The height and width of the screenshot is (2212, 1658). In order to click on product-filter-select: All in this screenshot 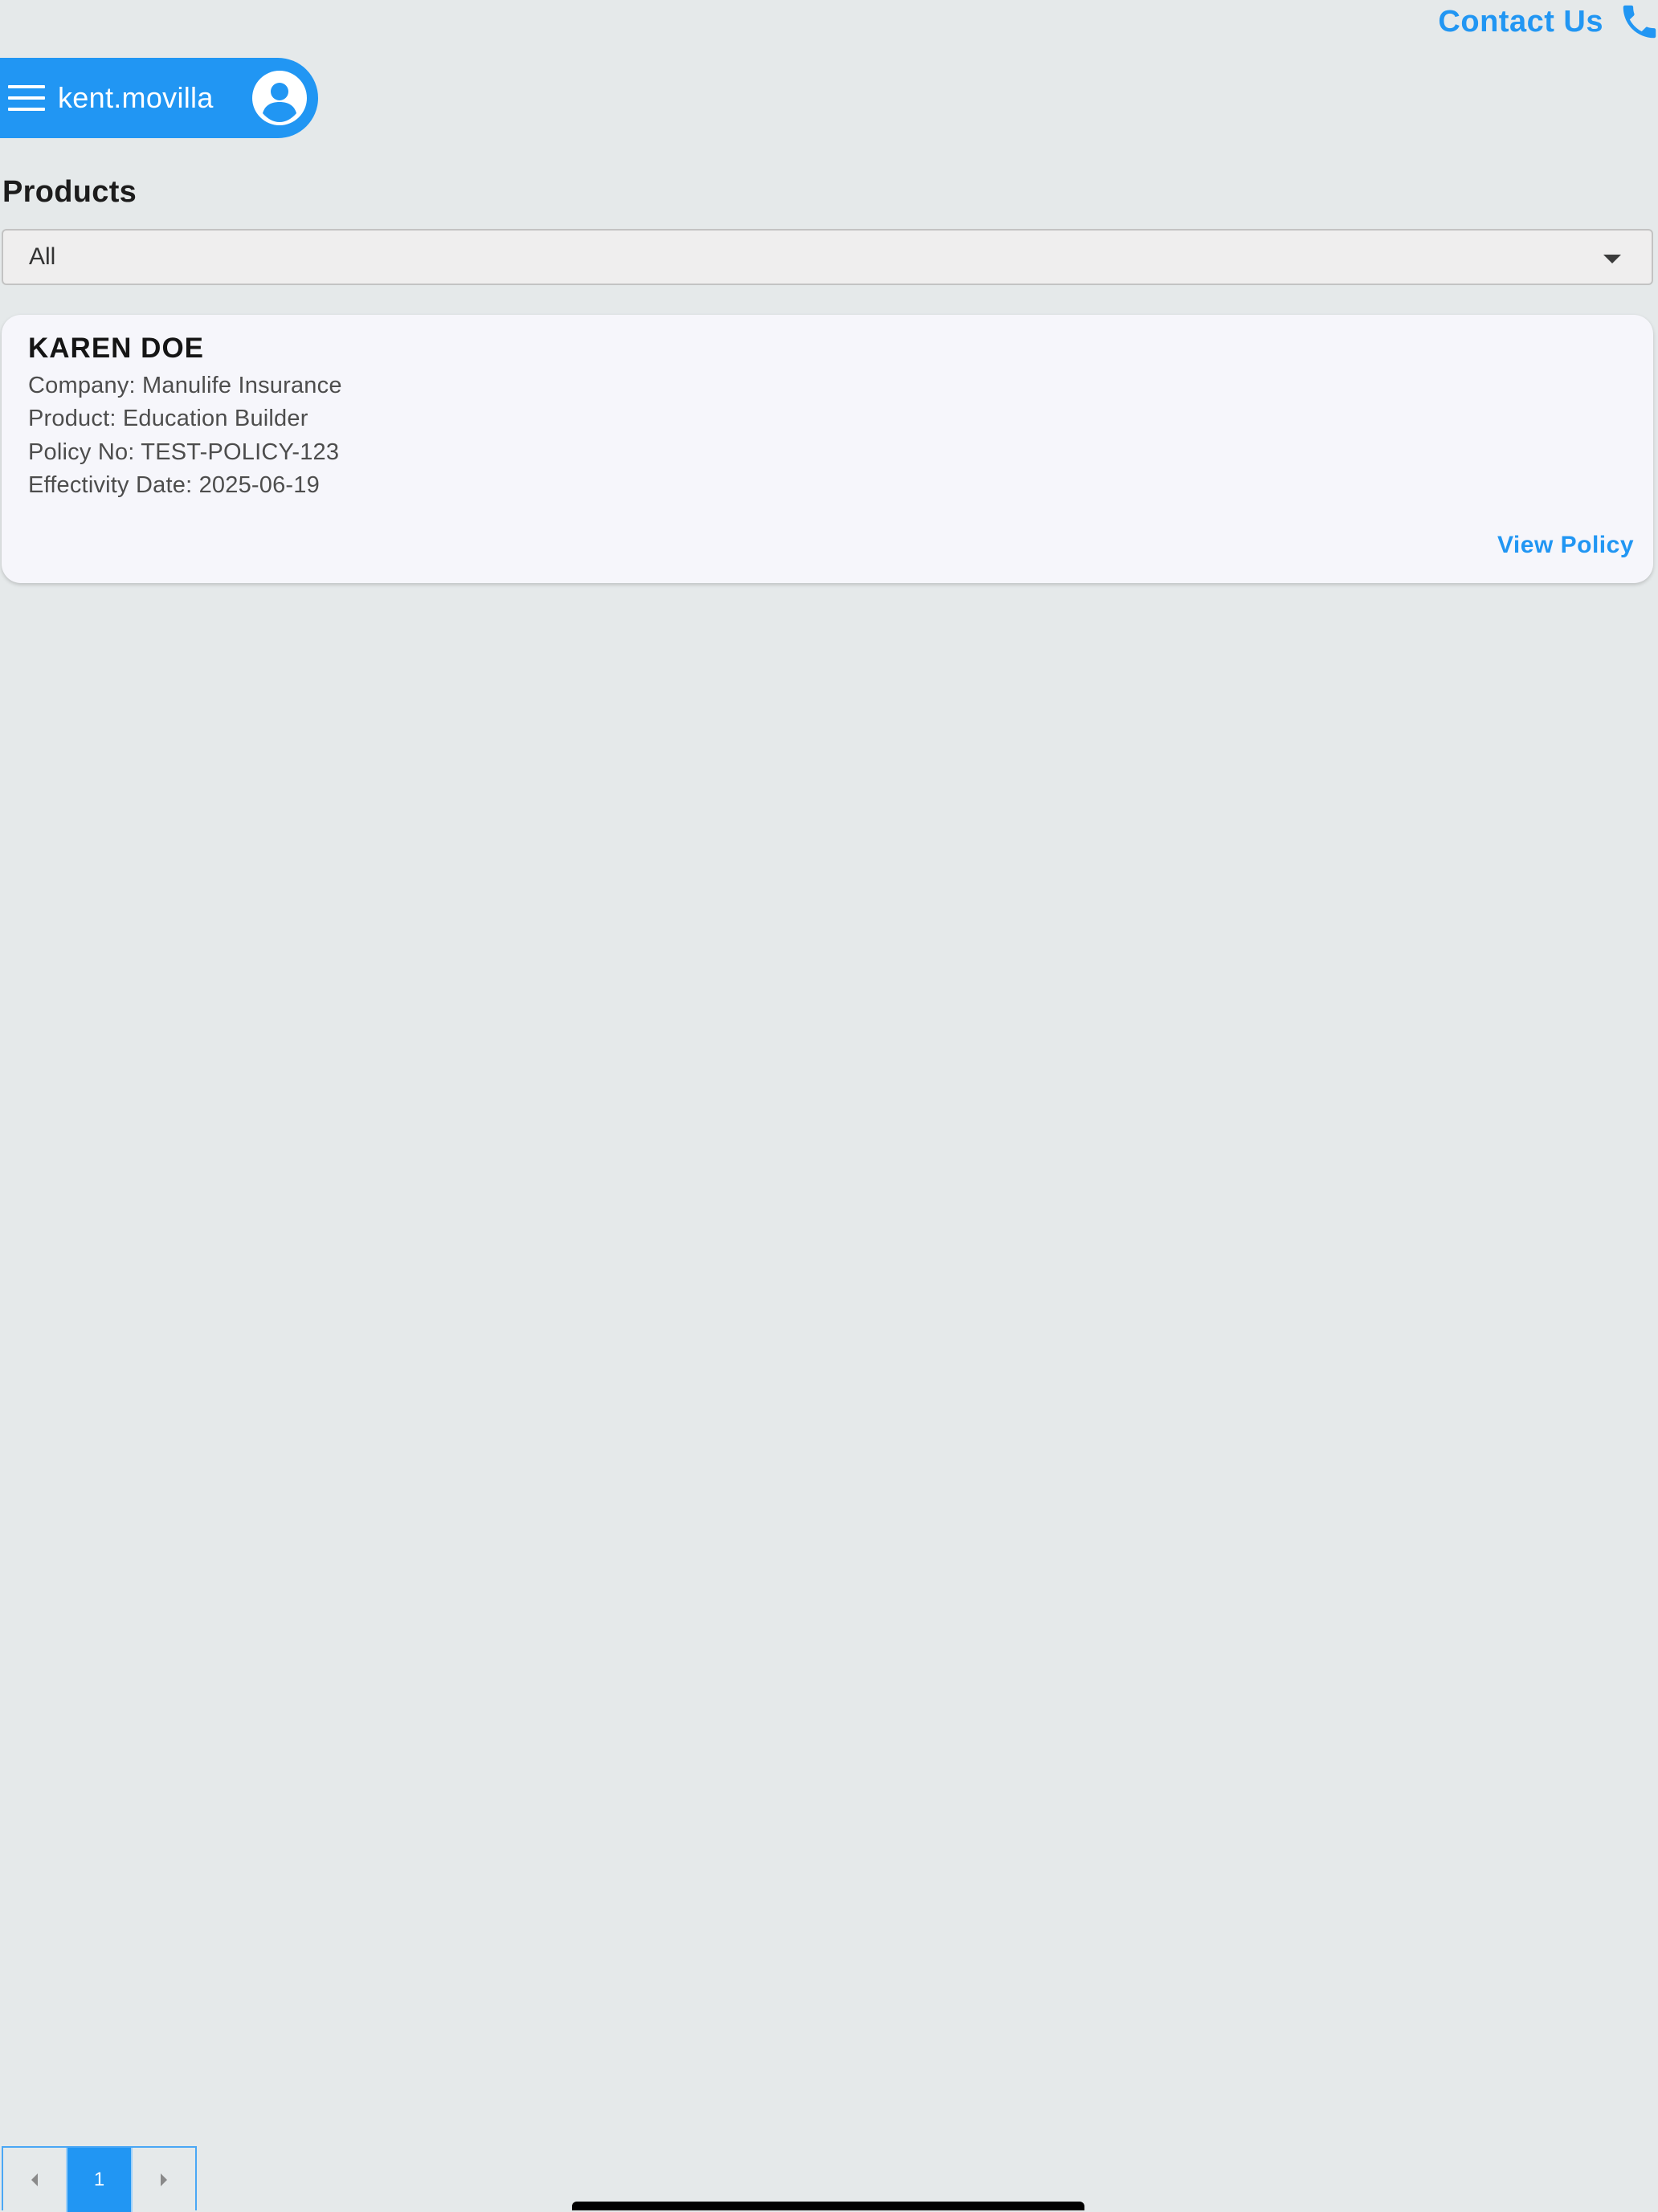, I will do `click(827, 257)`.